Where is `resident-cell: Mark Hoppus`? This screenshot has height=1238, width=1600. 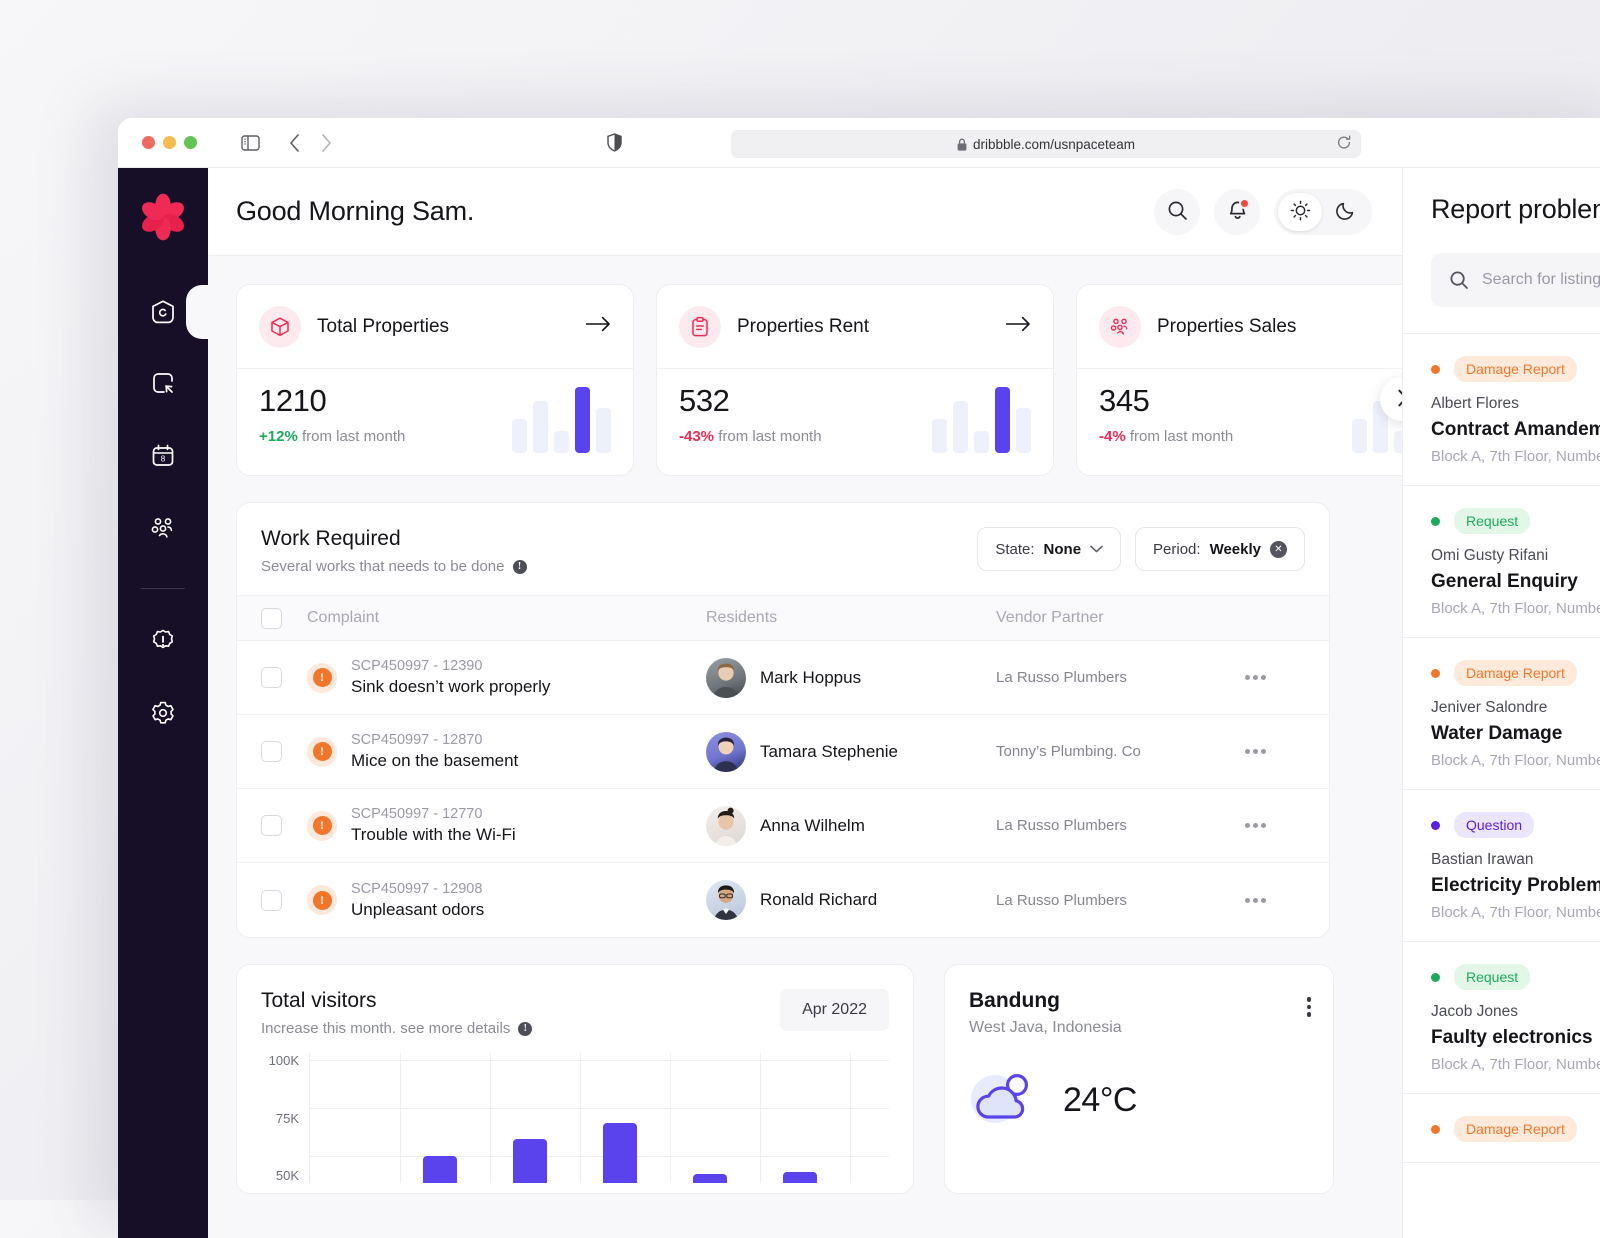
resident-cell: Mark Hoppus is located at coordinates (851, 677).